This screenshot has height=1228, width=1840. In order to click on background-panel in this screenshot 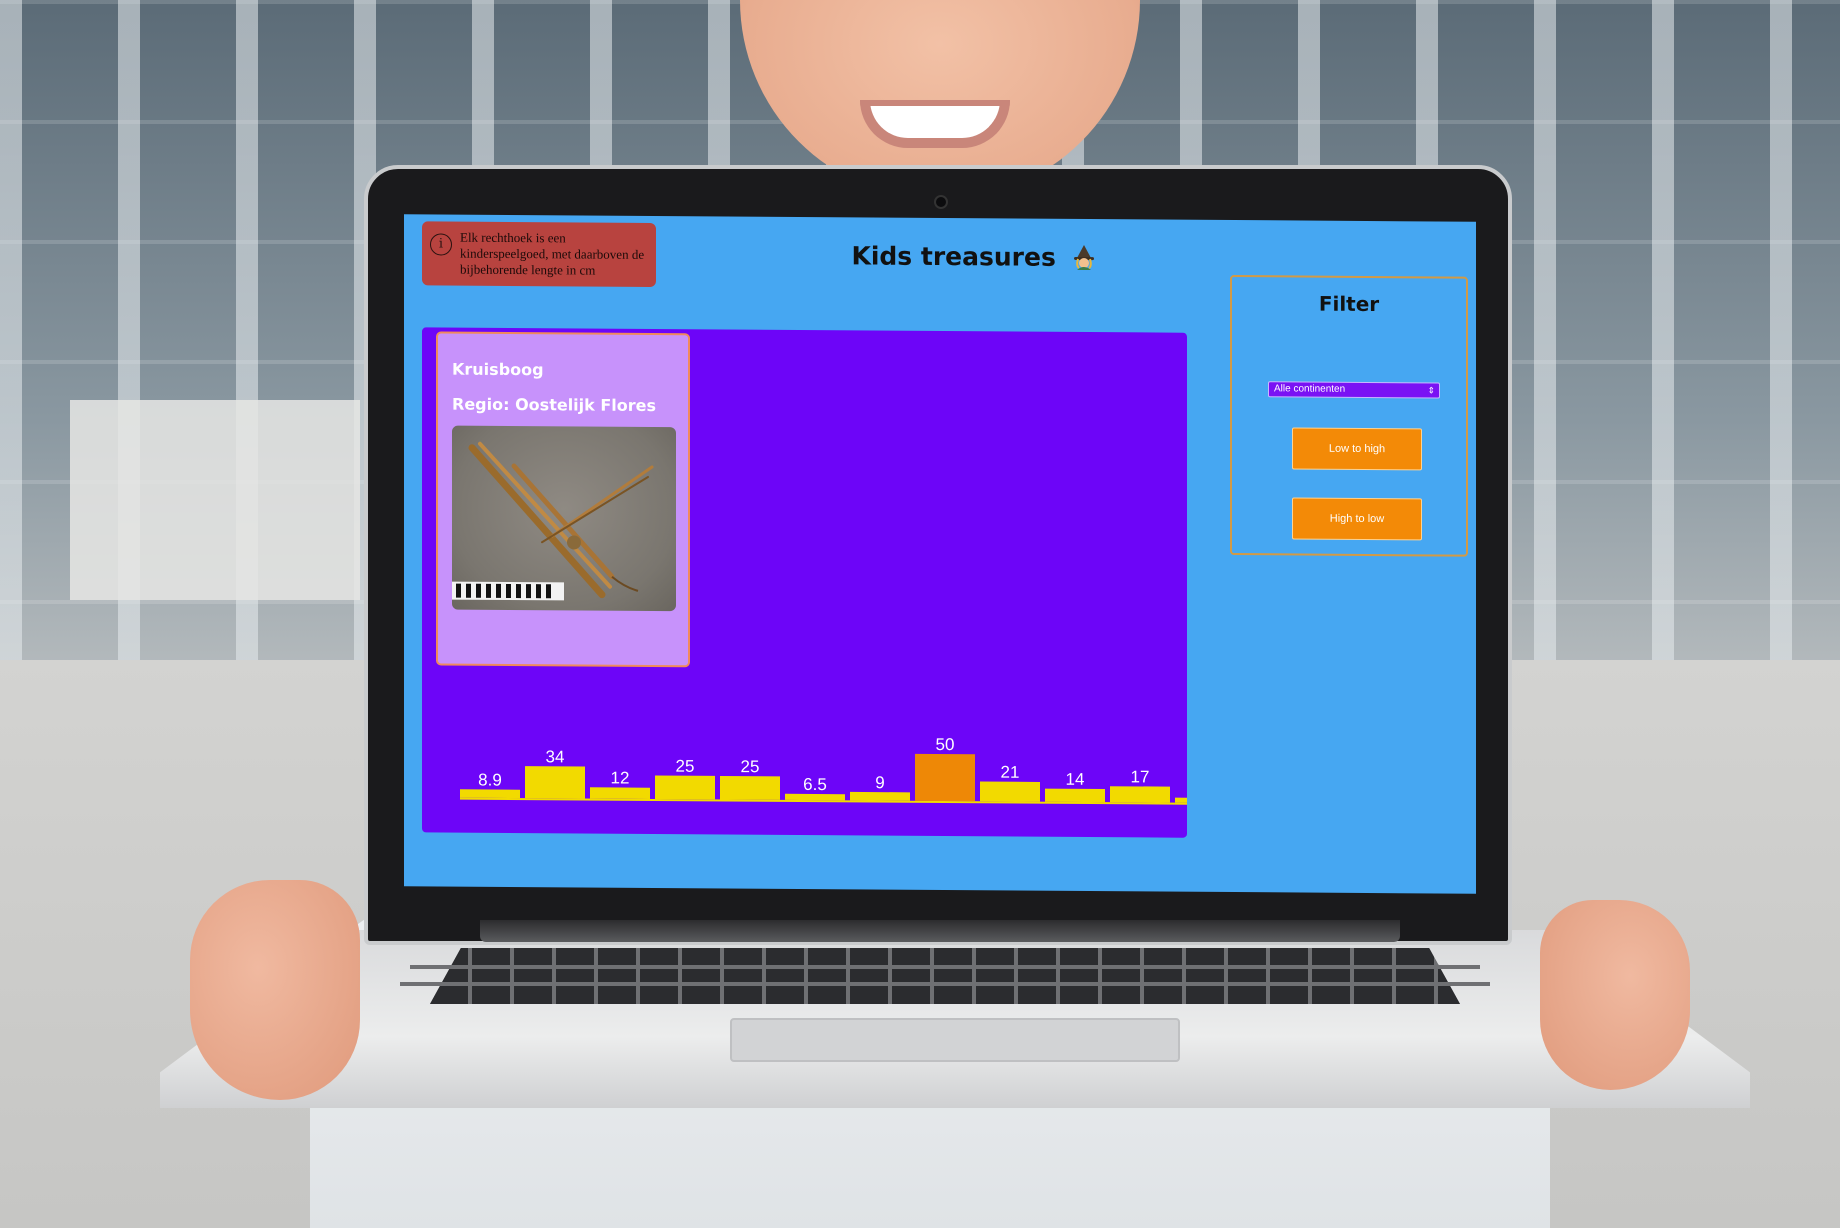, I will do `click(215, 500)`.